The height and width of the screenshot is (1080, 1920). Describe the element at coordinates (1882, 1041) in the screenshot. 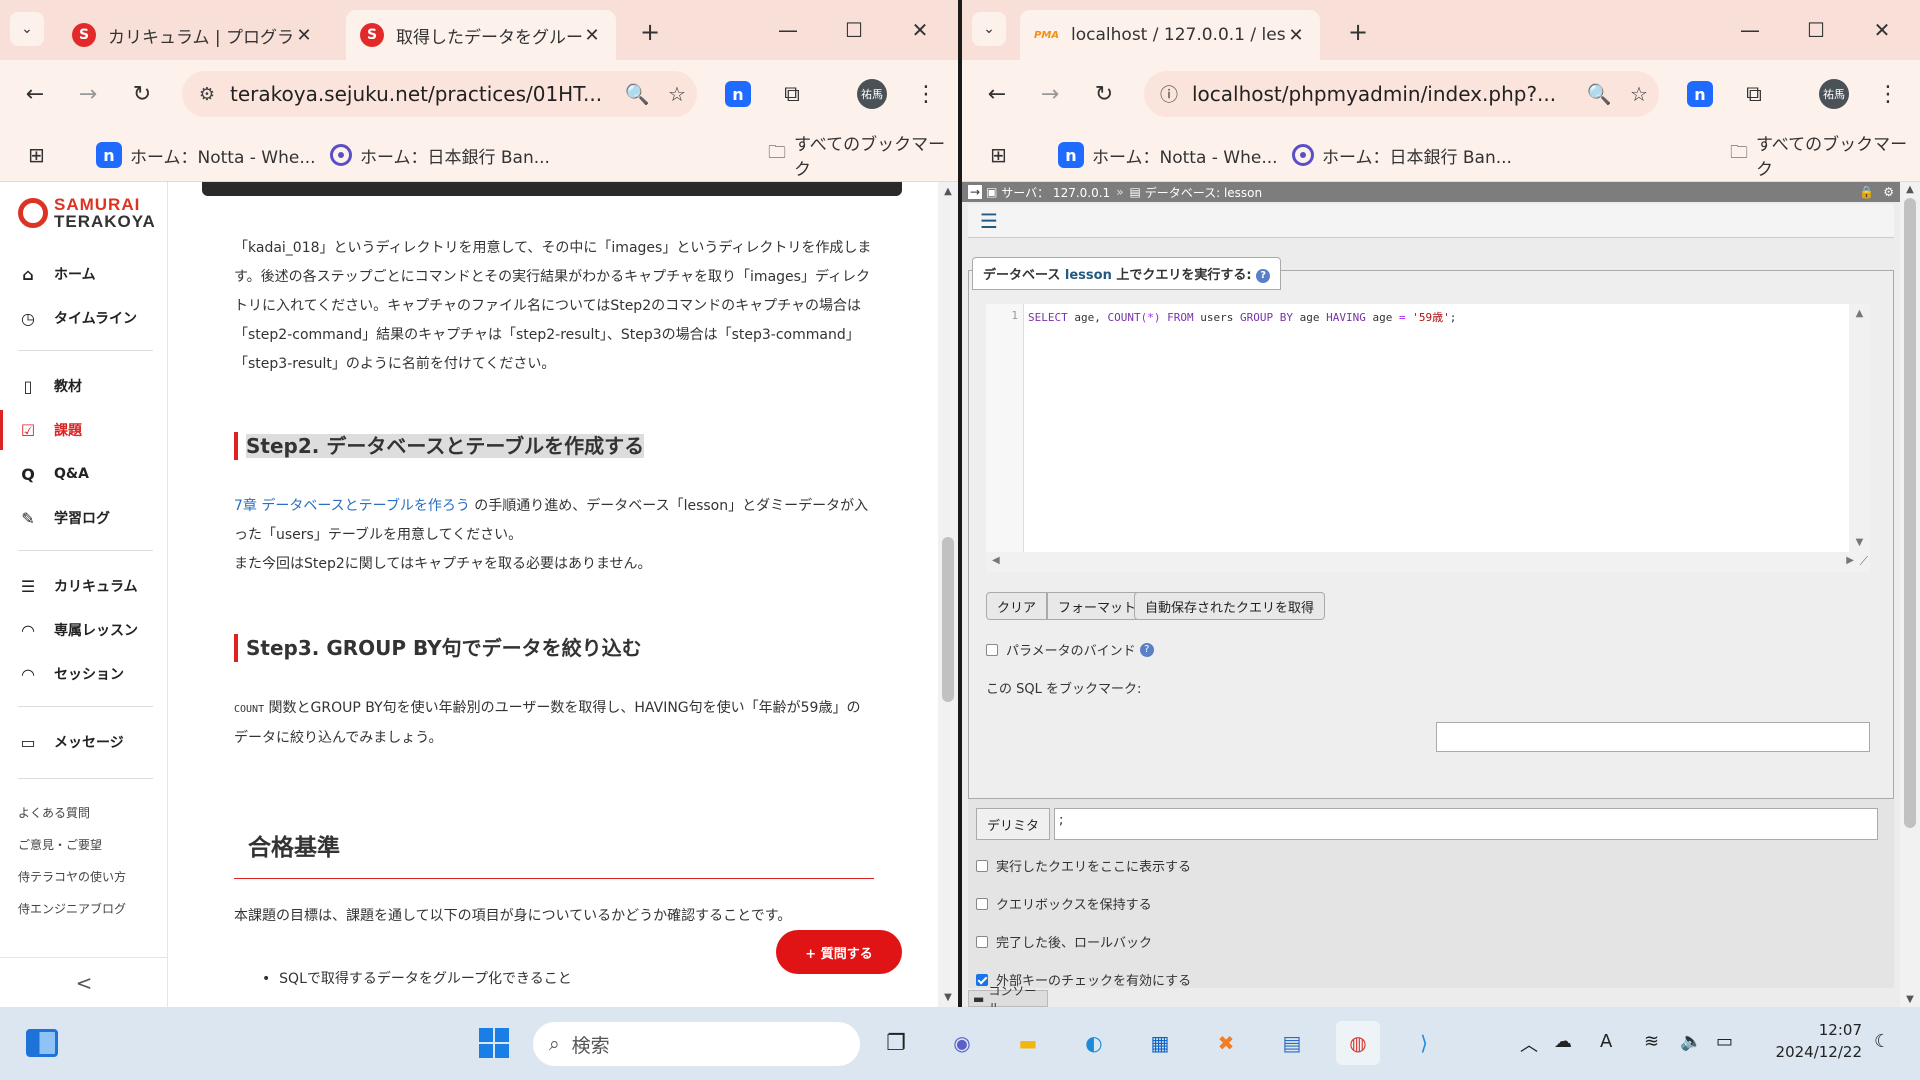

I see `do-not-disturb-icon: ☾` at that location.